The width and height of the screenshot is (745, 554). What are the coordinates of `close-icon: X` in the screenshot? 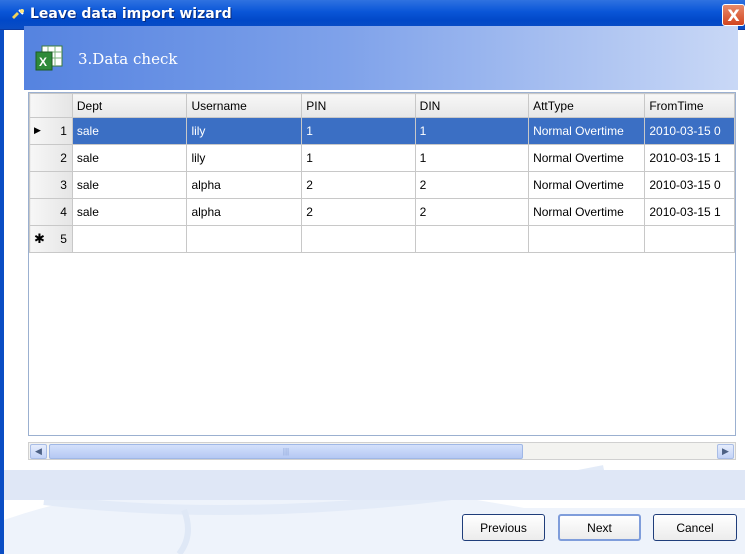 It's located at (733, 15).